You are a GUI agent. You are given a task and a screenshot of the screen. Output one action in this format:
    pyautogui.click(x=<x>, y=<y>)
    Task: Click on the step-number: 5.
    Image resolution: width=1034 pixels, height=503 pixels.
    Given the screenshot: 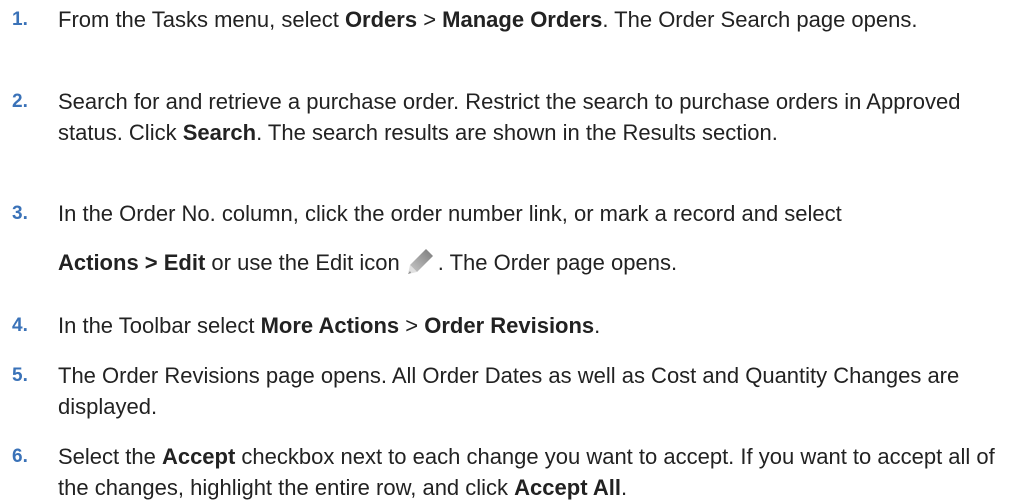 What is the action you would take?
    pyautogui.click(x=20, y=375)
    